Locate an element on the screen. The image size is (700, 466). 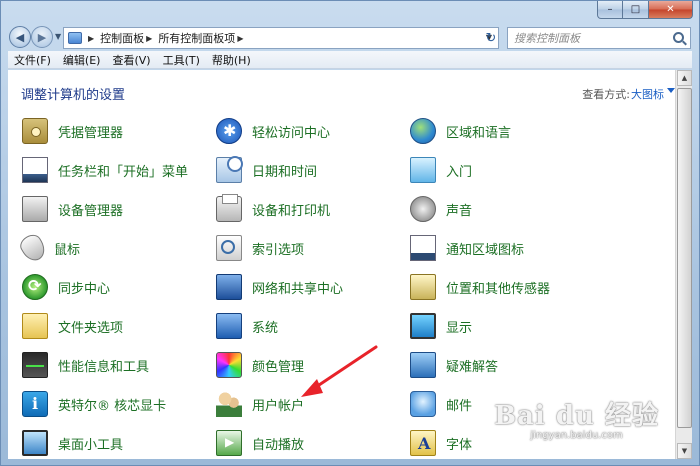
item-label: 英特尔® 核芯显卡 is located at coordinates (112, 406).